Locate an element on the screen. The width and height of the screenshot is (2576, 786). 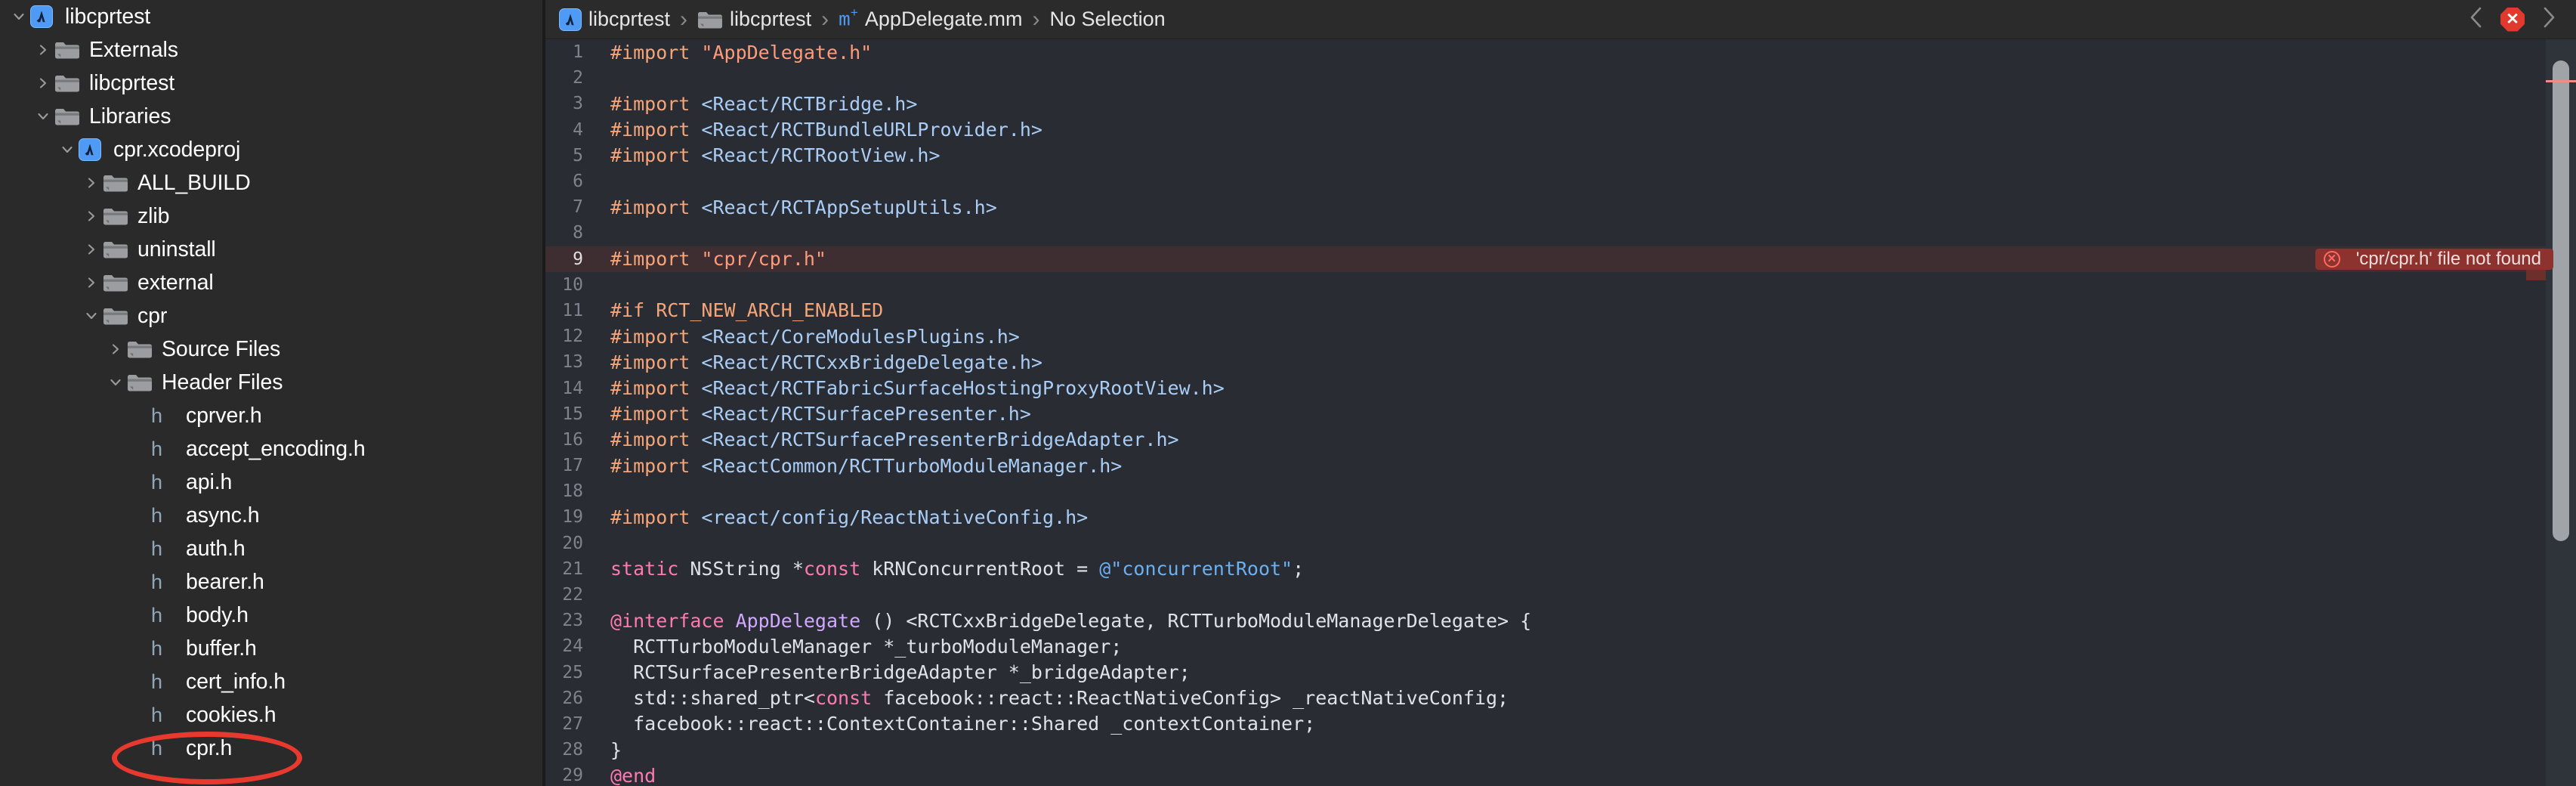
code-line: 7 #import <React/RCTAppSetupUtils.h> is located at coordinates (1560, 207).